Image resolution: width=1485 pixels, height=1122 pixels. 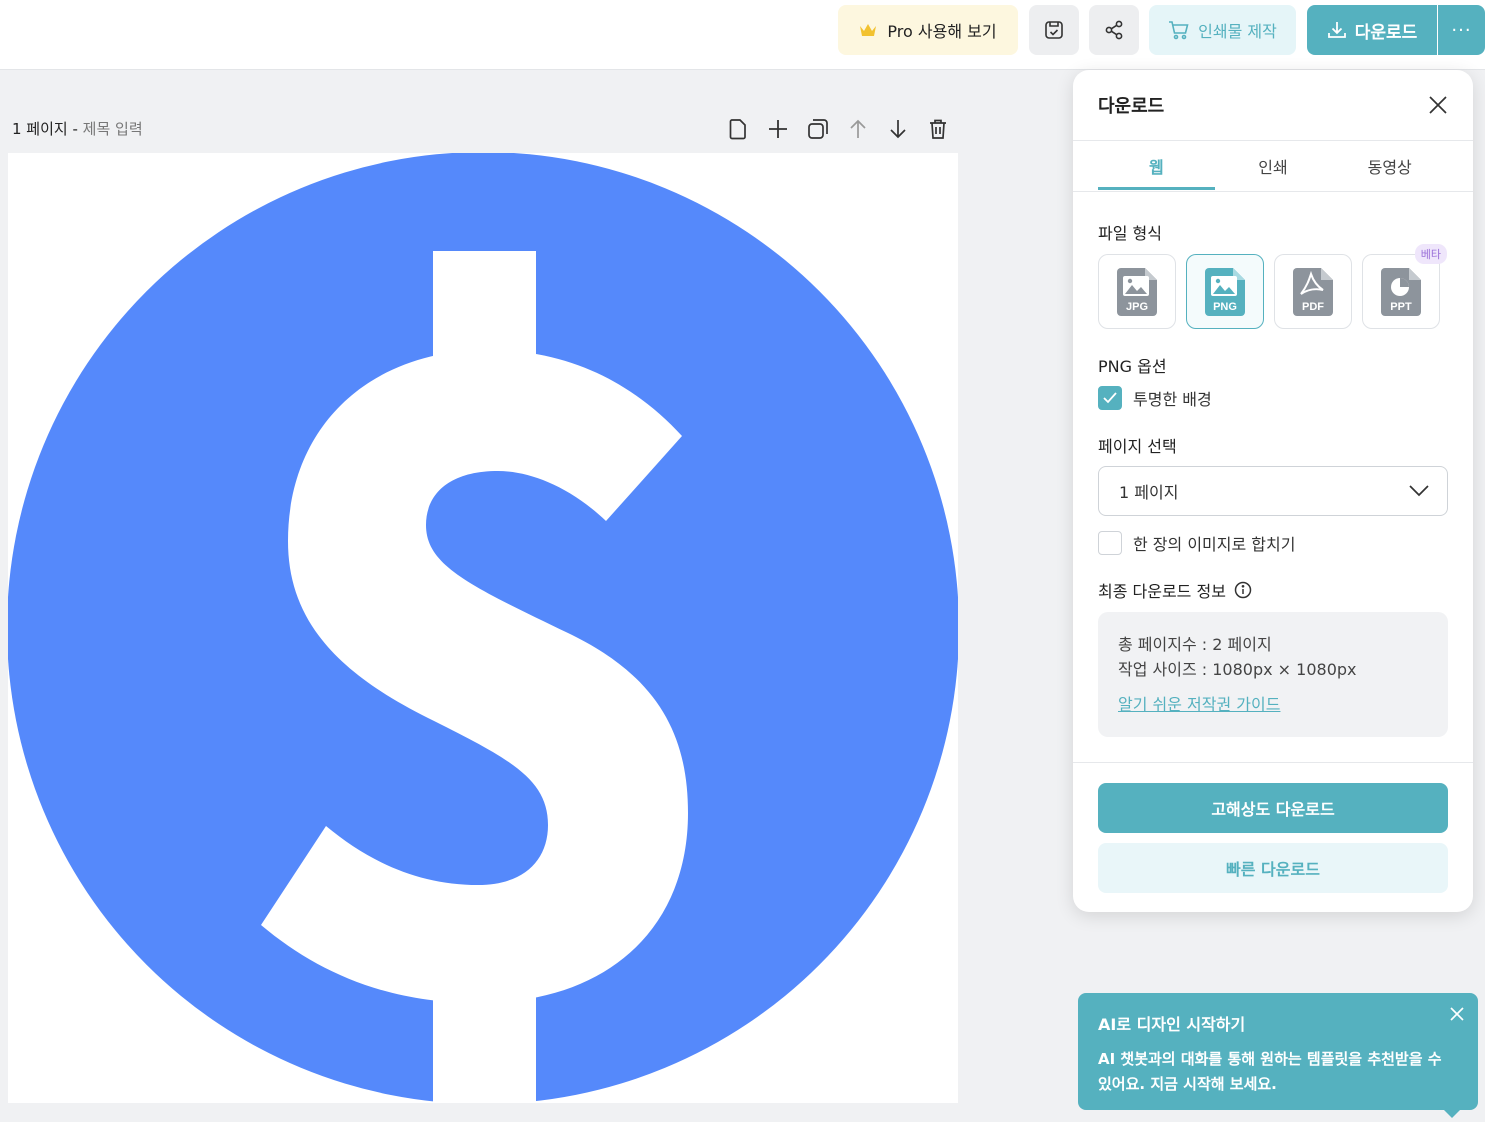 I want to click on total-pages-info: 총 페이지수 : 2 페이지, so click(x=1195, y=644).